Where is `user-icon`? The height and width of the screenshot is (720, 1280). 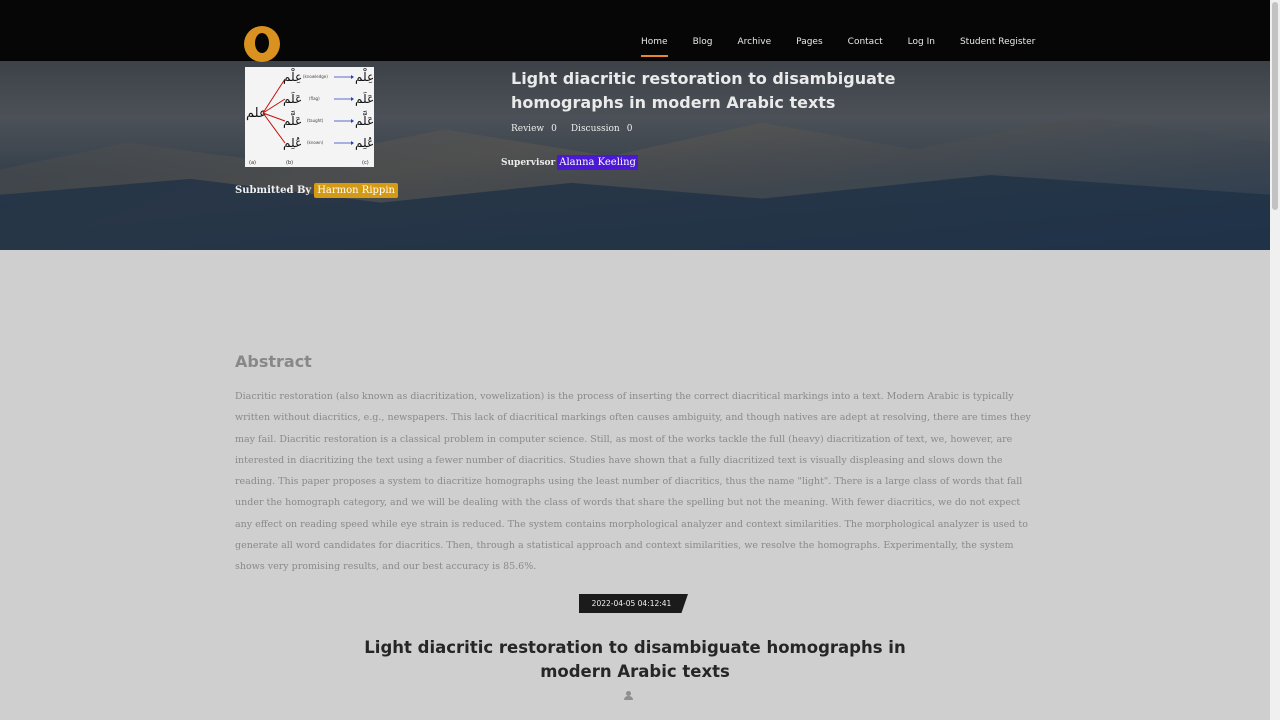 user-icon is located at coordinates (628, 696).